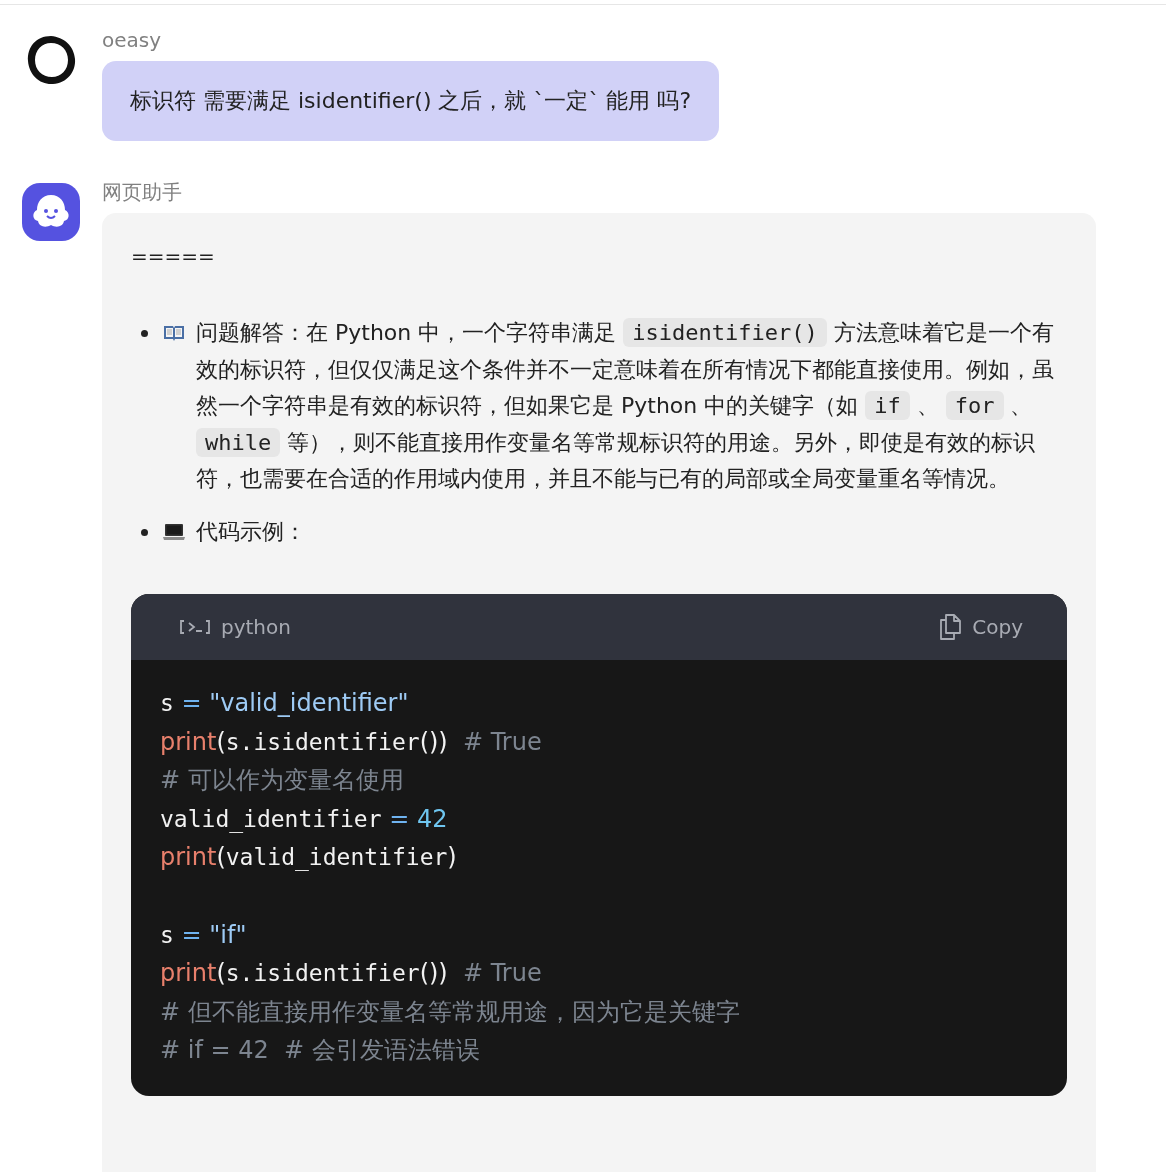  Describe the element at coordinates (142, 192) in the screenshot. I see `assistant-name: 网页助手` at that location.